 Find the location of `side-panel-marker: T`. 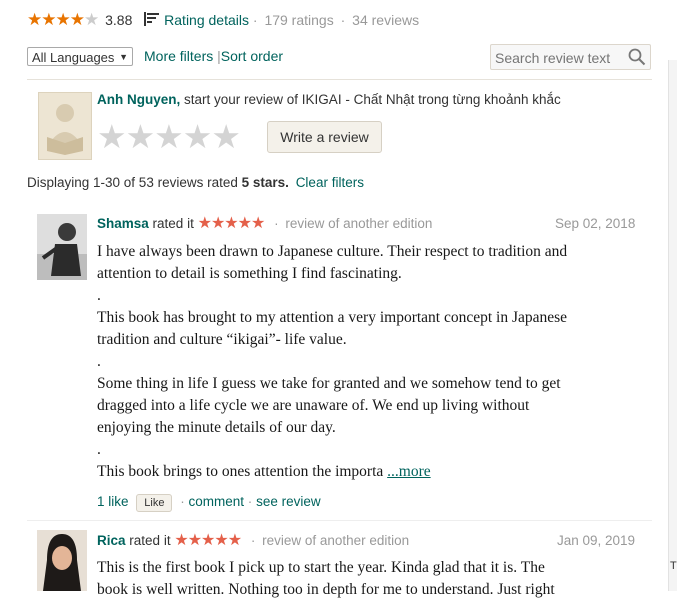

side-panel-marker: T is located at coordinates (673, 566).